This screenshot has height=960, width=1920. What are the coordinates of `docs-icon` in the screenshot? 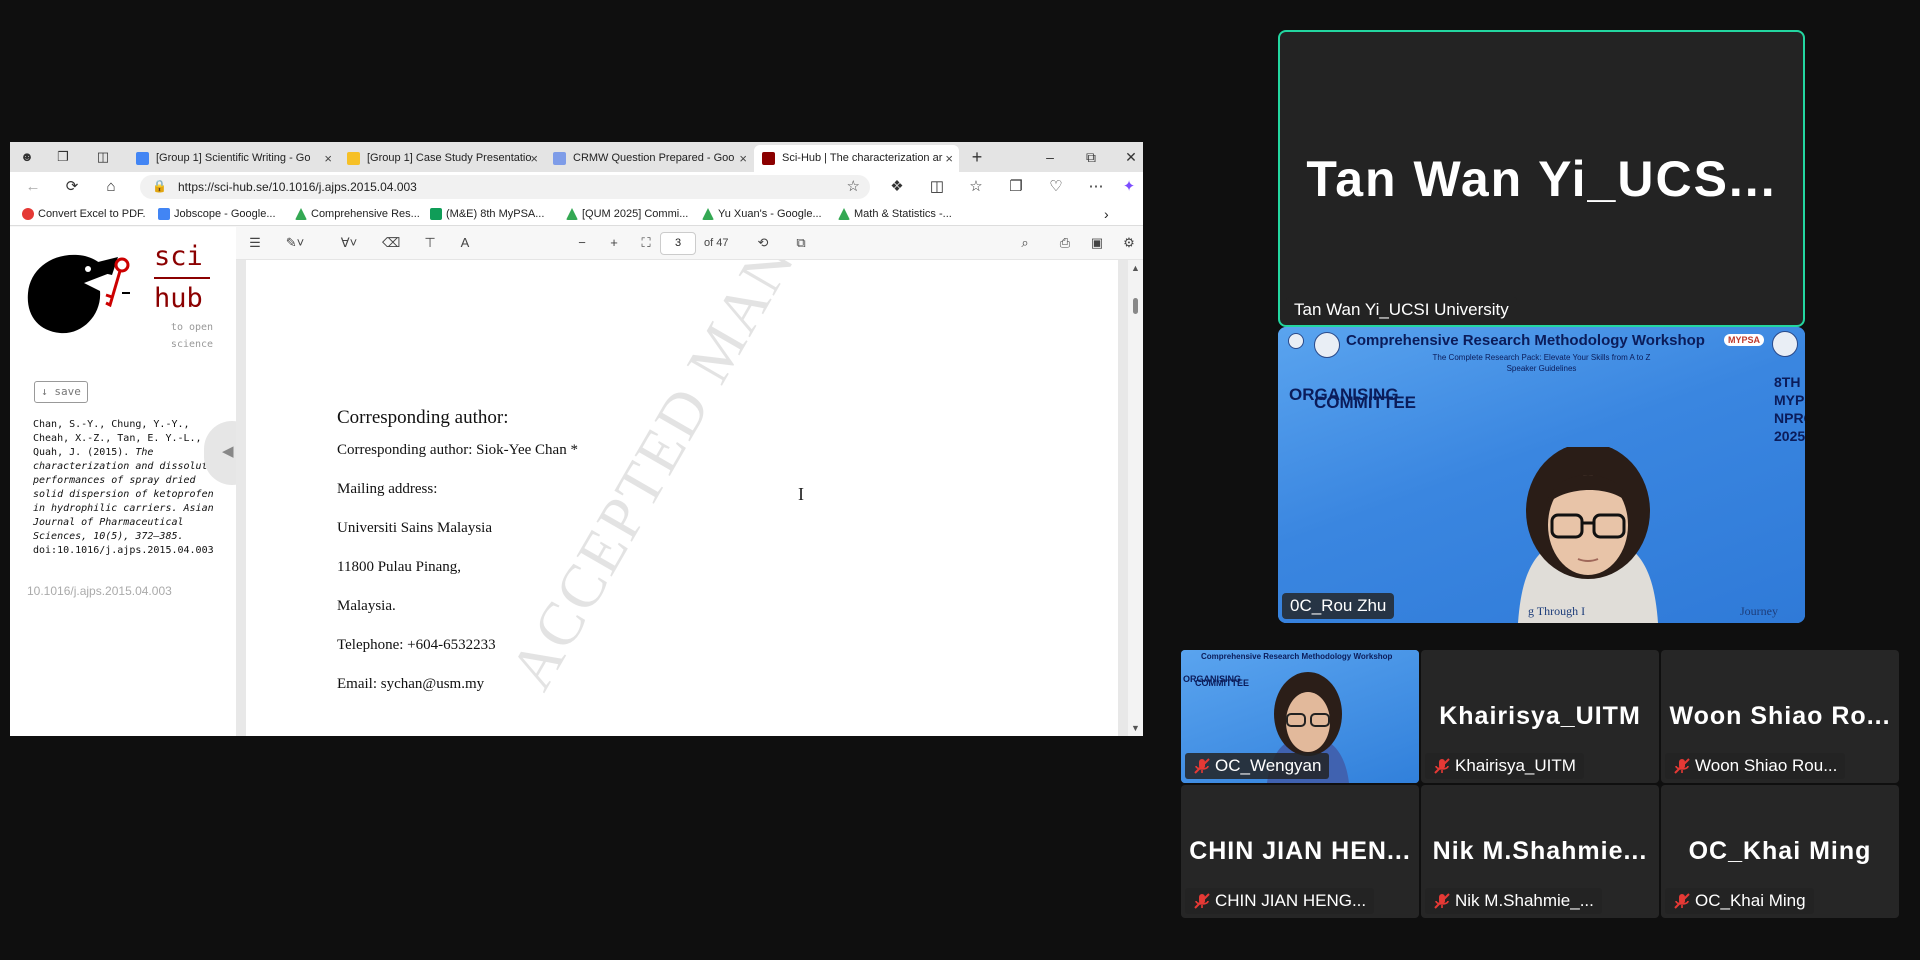 It's located at (142, 158).